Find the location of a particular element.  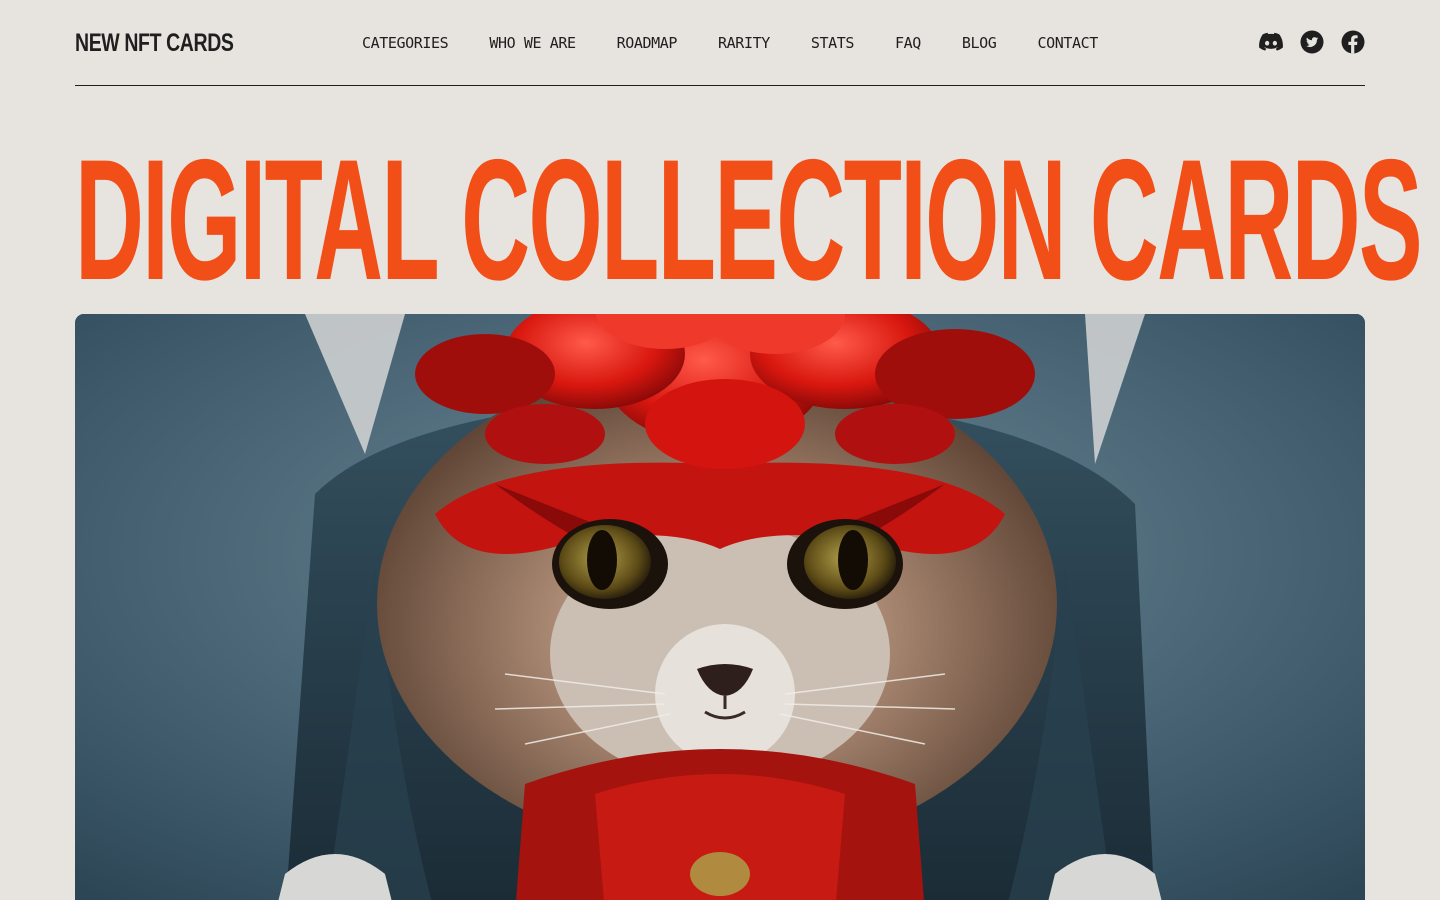

nav-link-blog: BLOG is located at coordinates (979, 43).